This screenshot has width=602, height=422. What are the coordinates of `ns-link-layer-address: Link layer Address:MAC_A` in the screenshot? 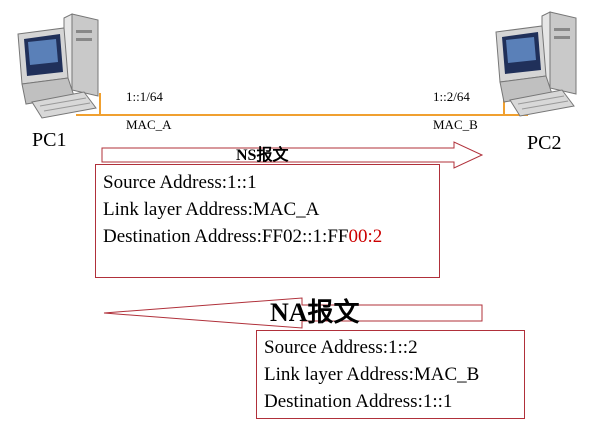 It's located at (211, 209).